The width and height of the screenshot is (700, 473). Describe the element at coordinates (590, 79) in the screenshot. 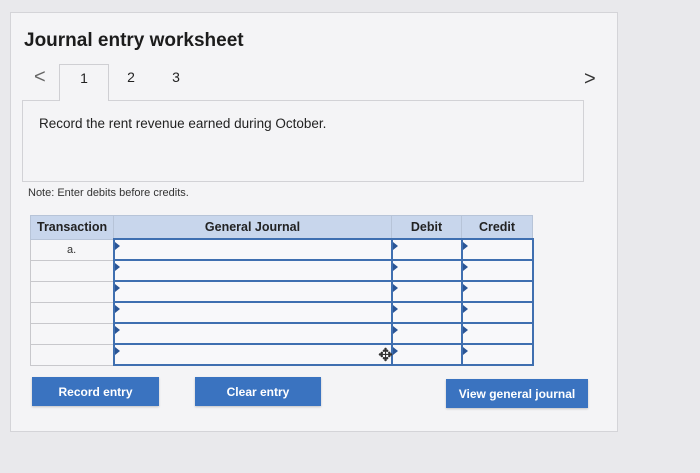

I see `chevron-right-icon: >` at that location.